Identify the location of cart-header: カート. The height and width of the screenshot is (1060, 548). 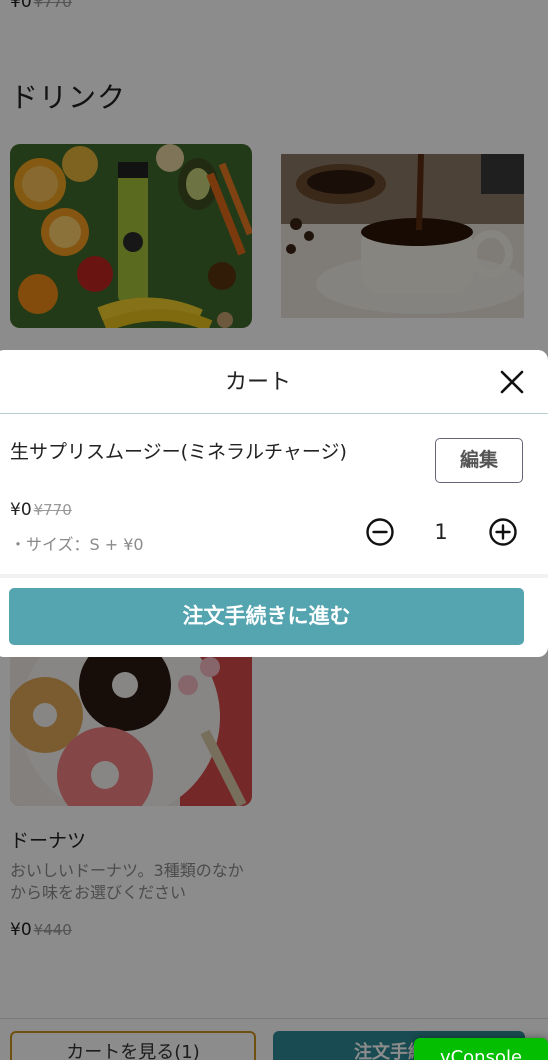
(274, 382).